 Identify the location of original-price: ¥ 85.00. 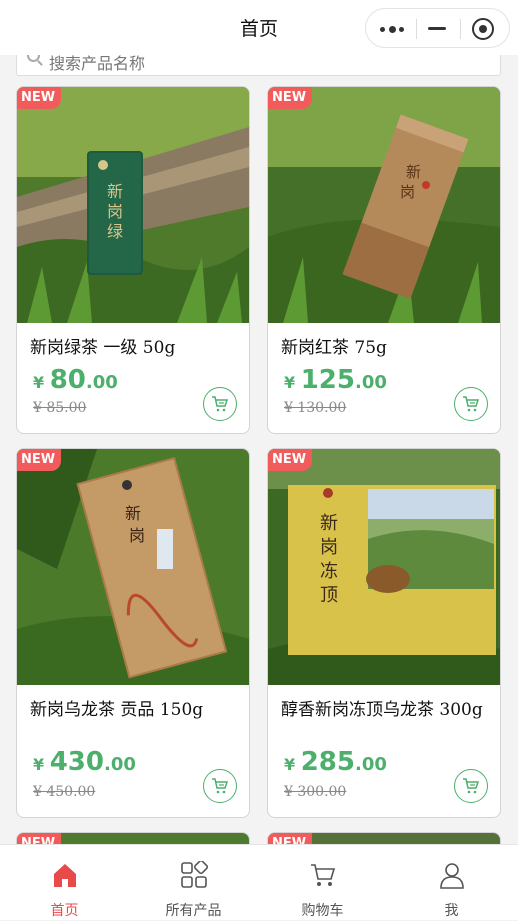
(60, 408).